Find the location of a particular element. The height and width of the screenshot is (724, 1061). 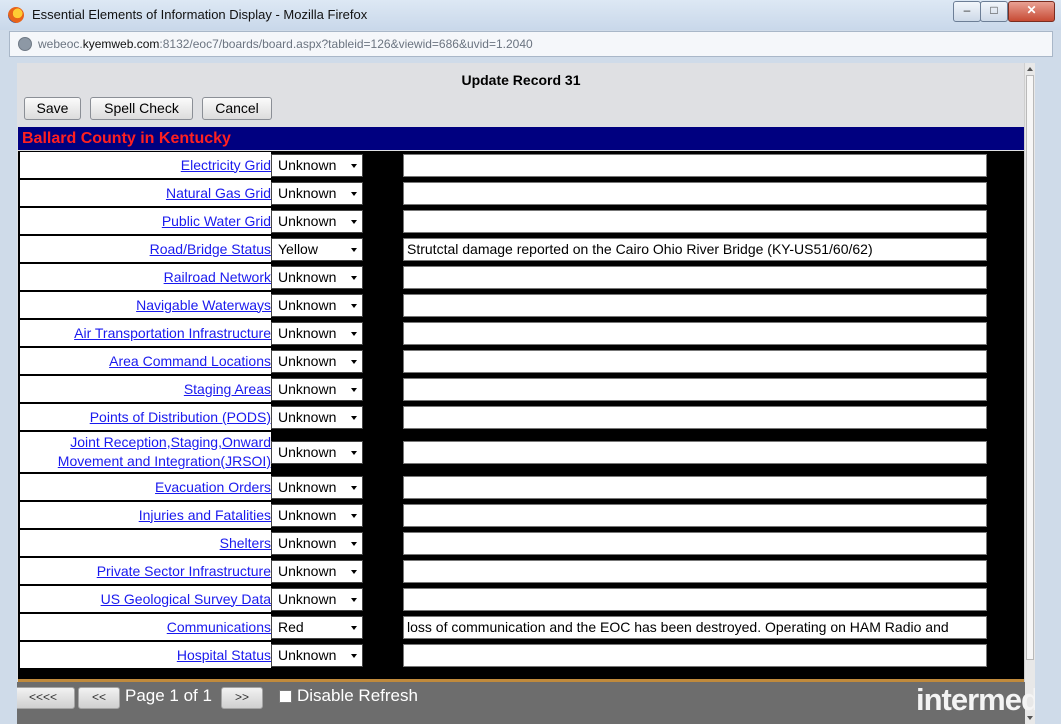

row-label-link: Private Sector Infrastructure is located at coordinates (184, 571).